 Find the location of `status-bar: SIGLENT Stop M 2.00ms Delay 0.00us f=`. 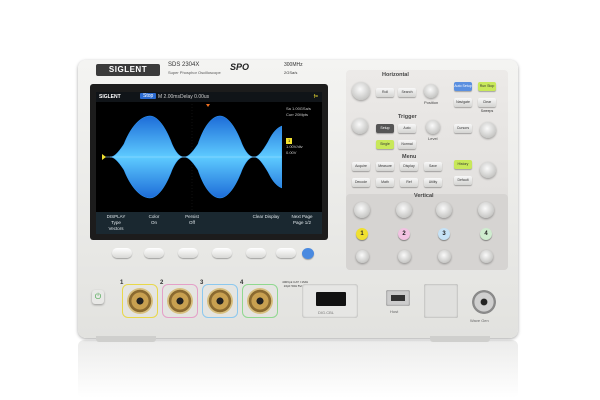

status-bar: SIGLENT Stop M 2.00ms Delay 0.00us f= is located at coordinates (209, 97).